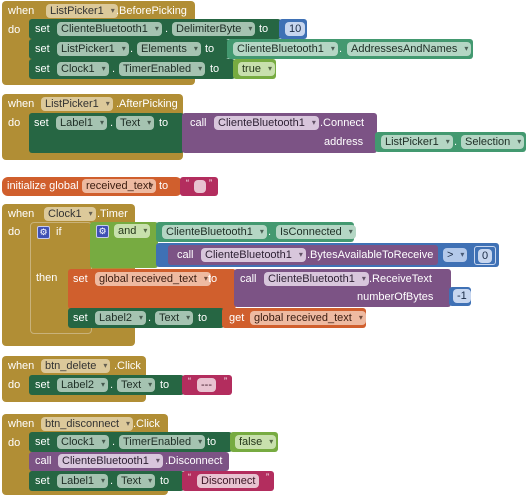 The image size is (527, 500). I want to click on text-string-block: “ --- ”, so click(207, 385).